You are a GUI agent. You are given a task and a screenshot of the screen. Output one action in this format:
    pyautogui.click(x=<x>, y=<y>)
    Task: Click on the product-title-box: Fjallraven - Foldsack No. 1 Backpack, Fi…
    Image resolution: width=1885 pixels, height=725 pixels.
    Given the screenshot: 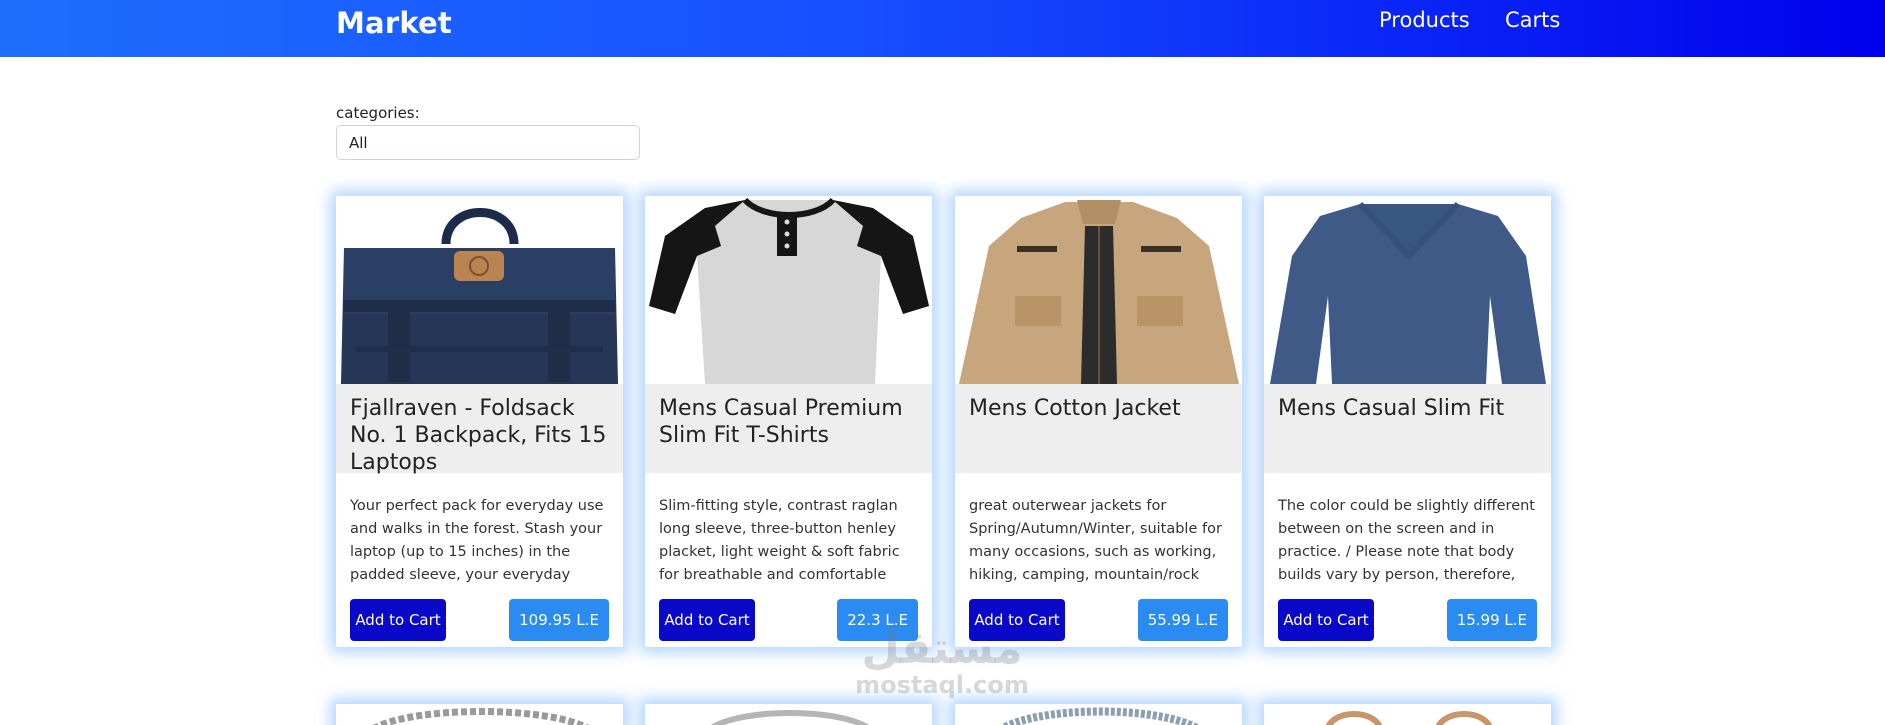 What is the action you would take?
    pyautogui.click(x=479, y=429)
    